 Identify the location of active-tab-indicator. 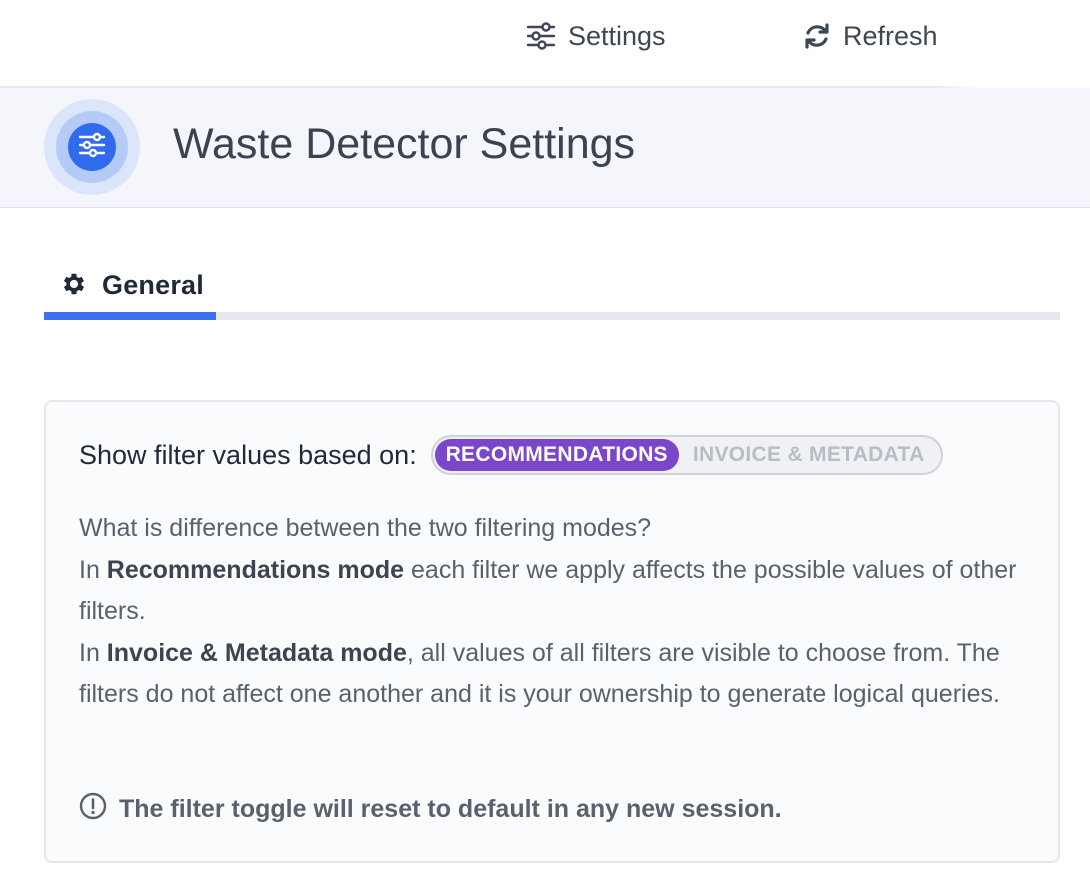
(130, 316).